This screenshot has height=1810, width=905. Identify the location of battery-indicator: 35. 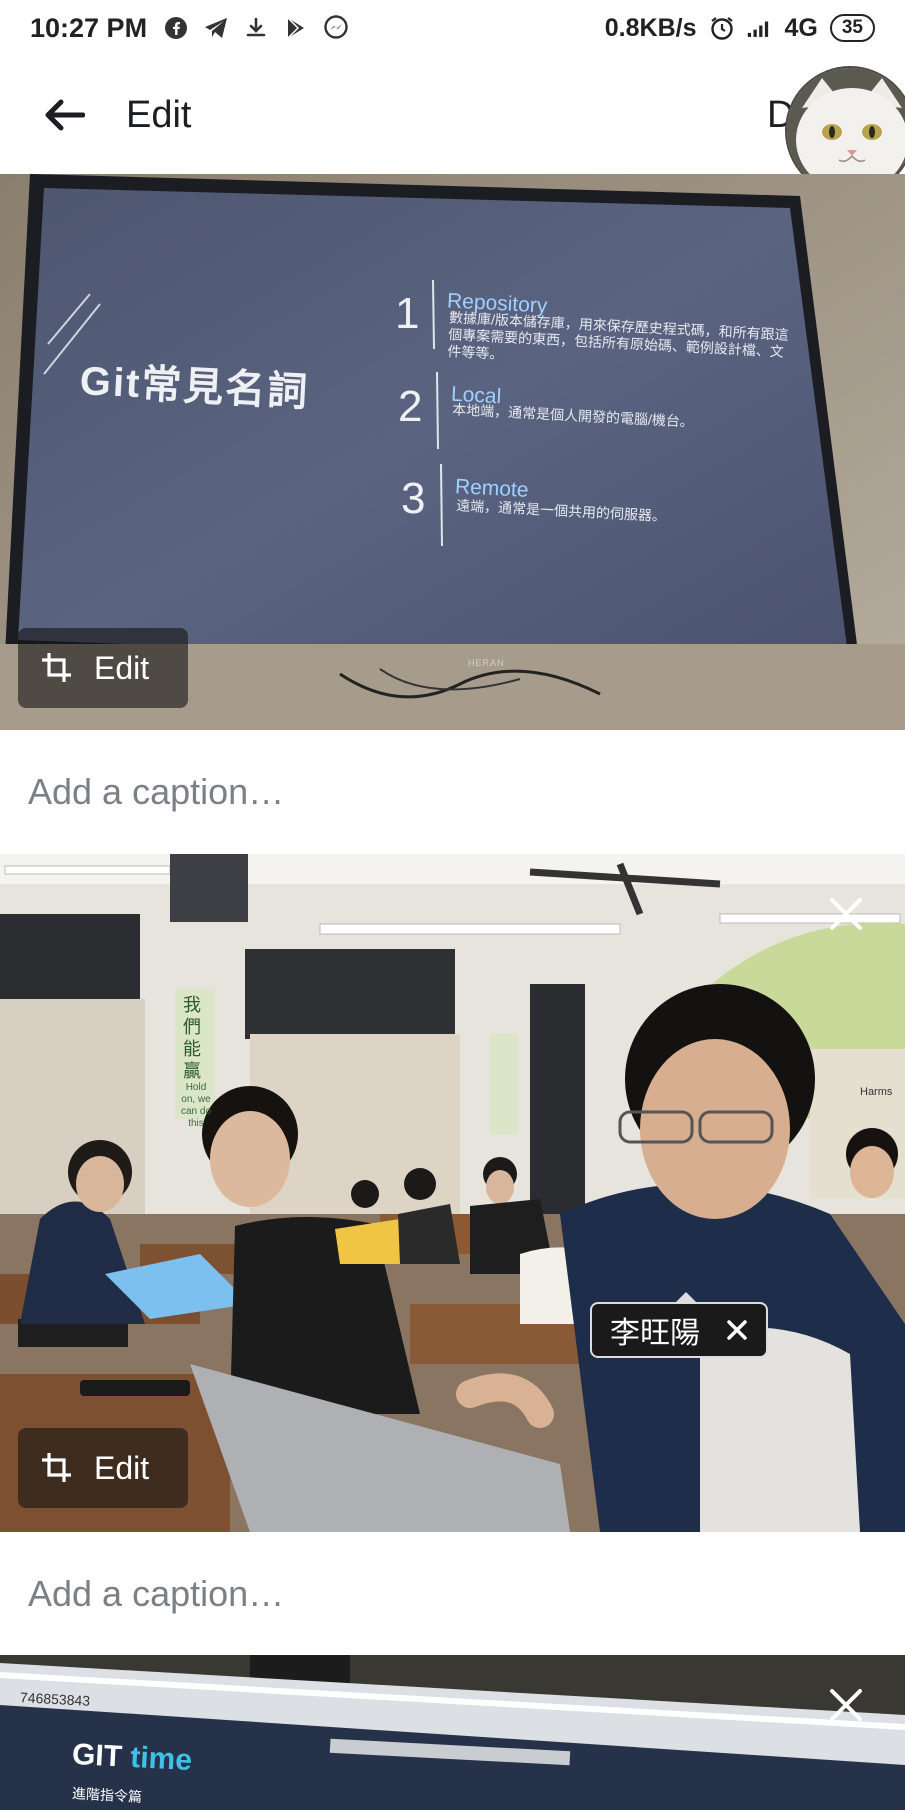
(852, 28).